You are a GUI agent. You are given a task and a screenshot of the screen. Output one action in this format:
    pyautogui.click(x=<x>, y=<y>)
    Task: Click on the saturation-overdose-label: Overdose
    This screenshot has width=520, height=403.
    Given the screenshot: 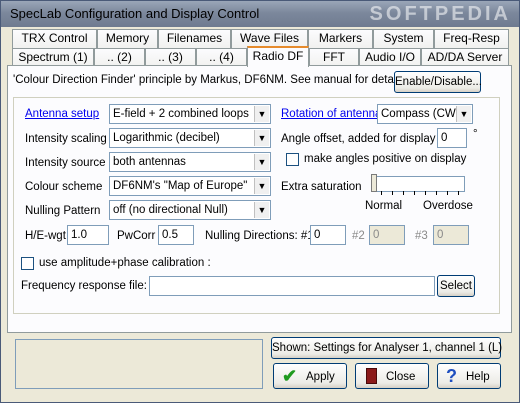 What is the action you would take?
    pyautogui.click(x=448, y=206)
    